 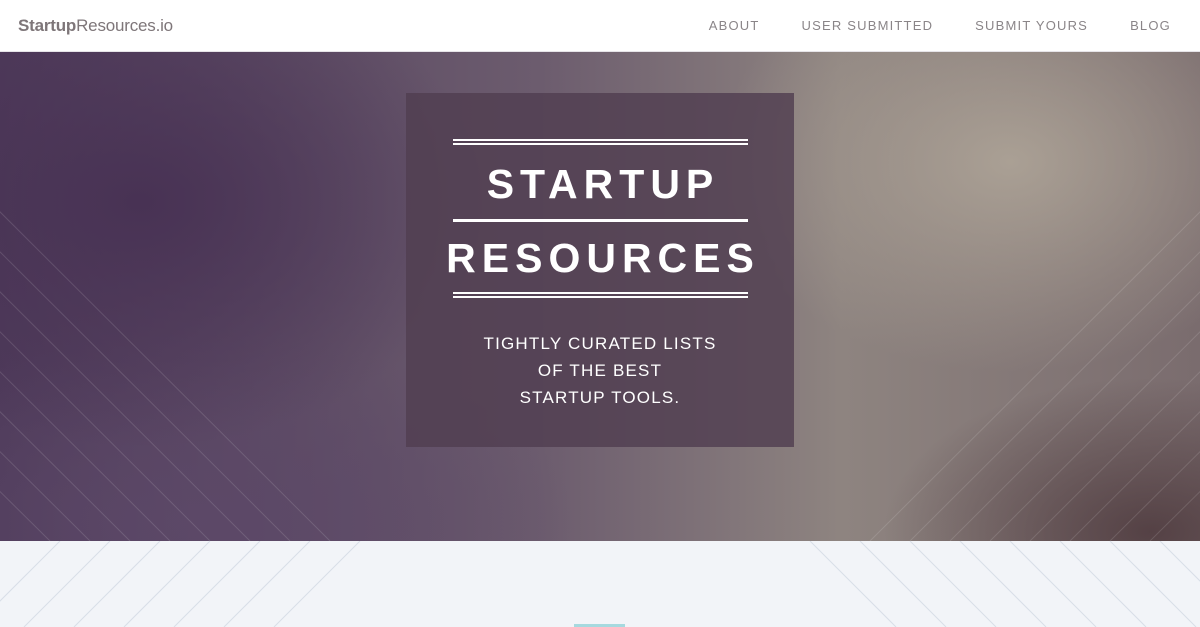 What do you see at coordinates (940, 25) in the screenshot?
I see `main-nav: ABOUT USER SUBMITTED SUBMIT YOURS BLOG` at bounding box center [940, 25].